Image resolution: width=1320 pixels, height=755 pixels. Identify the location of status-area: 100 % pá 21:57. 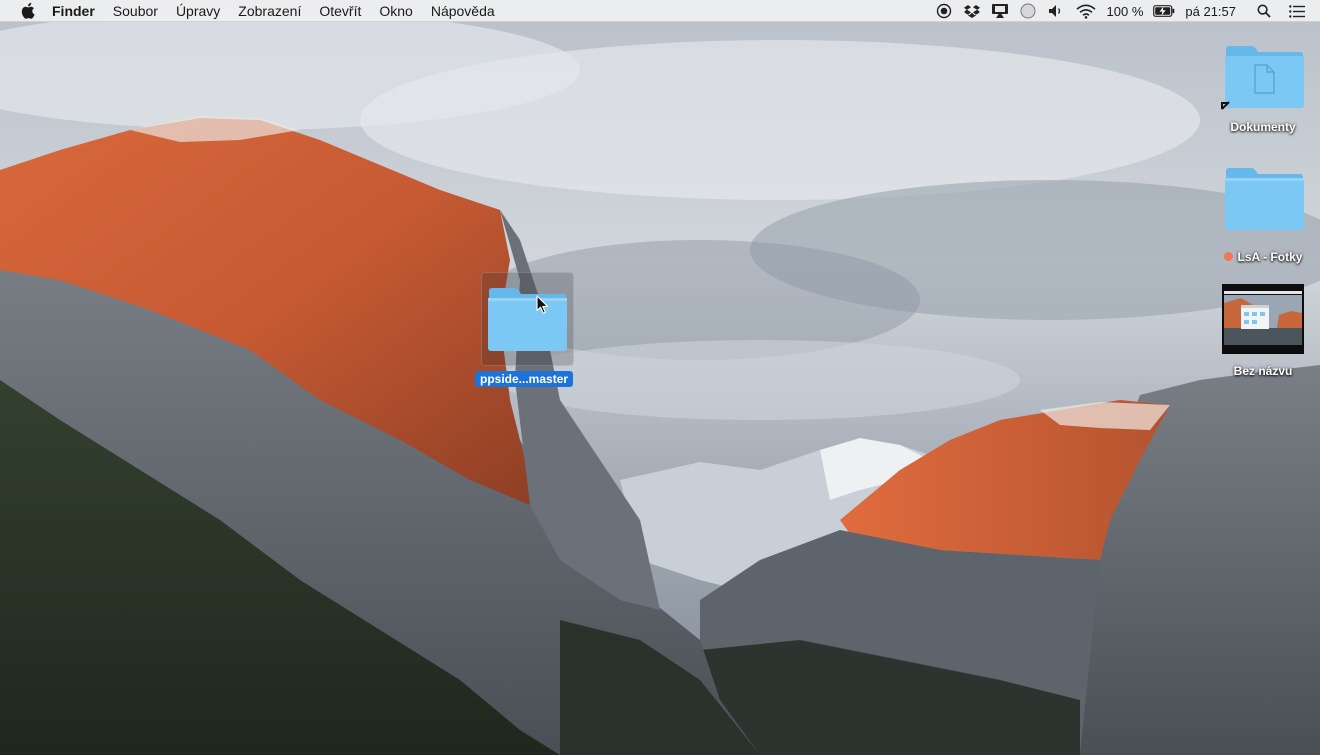
(1125, 11).